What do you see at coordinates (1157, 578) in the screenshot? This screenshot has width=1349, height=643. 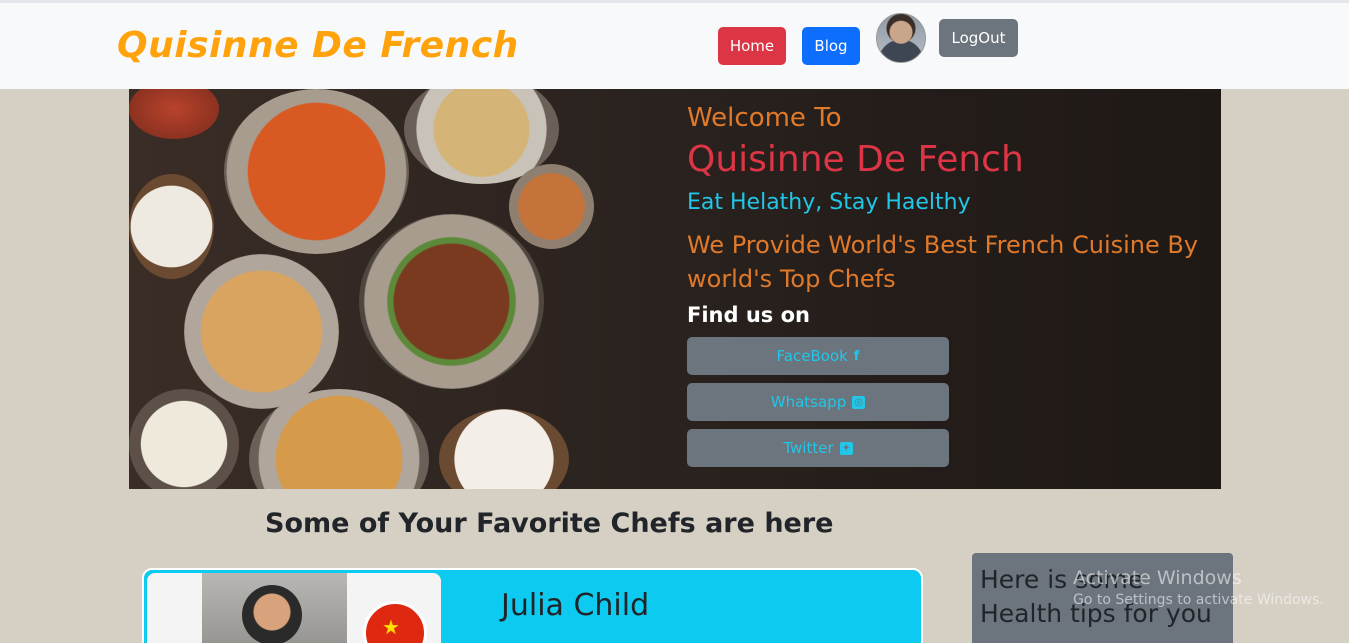 I see `windows-activation-watermark: Activate Windows` at bounding box center [1157, 578].